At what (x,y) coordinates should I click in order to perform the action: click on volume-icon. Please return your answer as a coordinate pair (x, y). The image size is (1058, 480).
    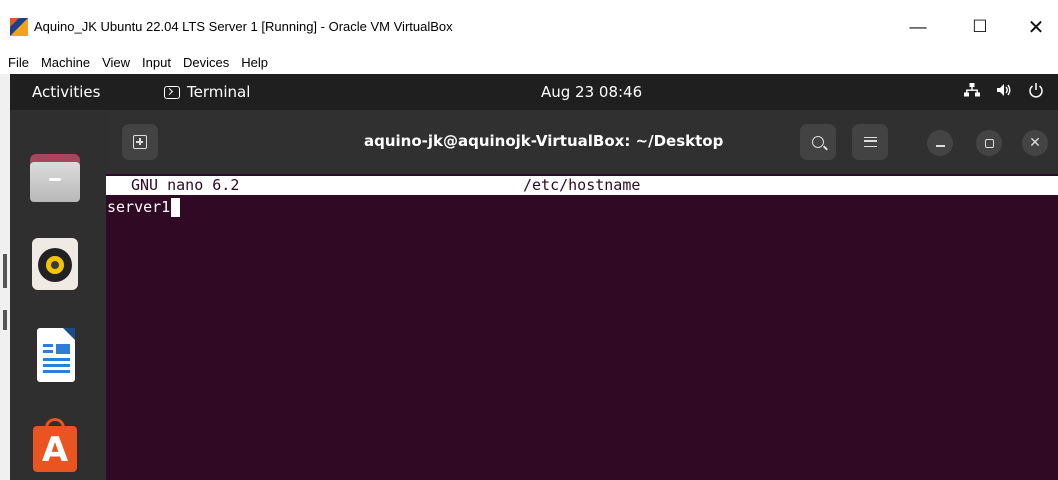
    Looking at the image, I should click on (1004, 90).